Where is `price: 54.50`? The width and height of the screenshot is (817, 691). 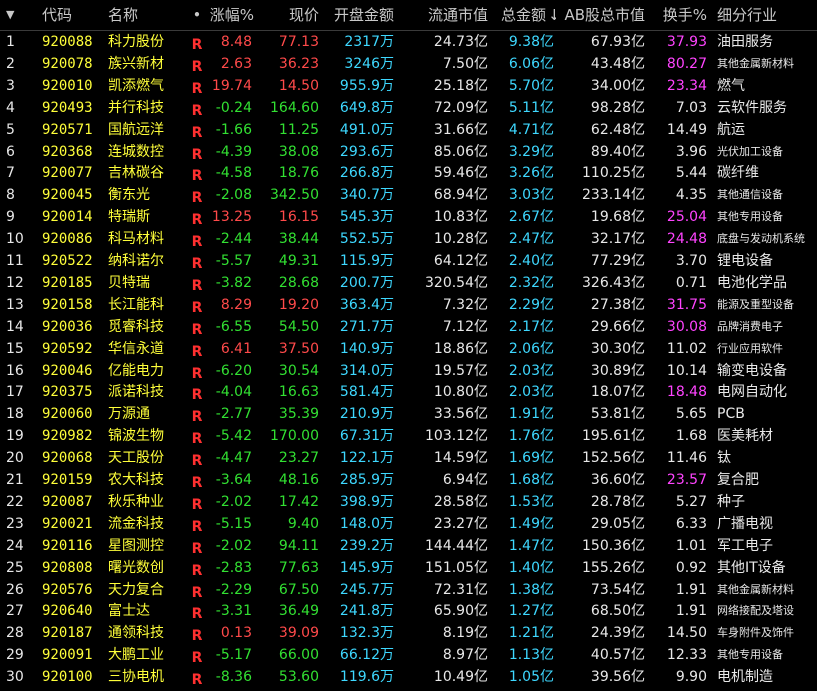
price: 54.50 is located at coordinates (298, 326).